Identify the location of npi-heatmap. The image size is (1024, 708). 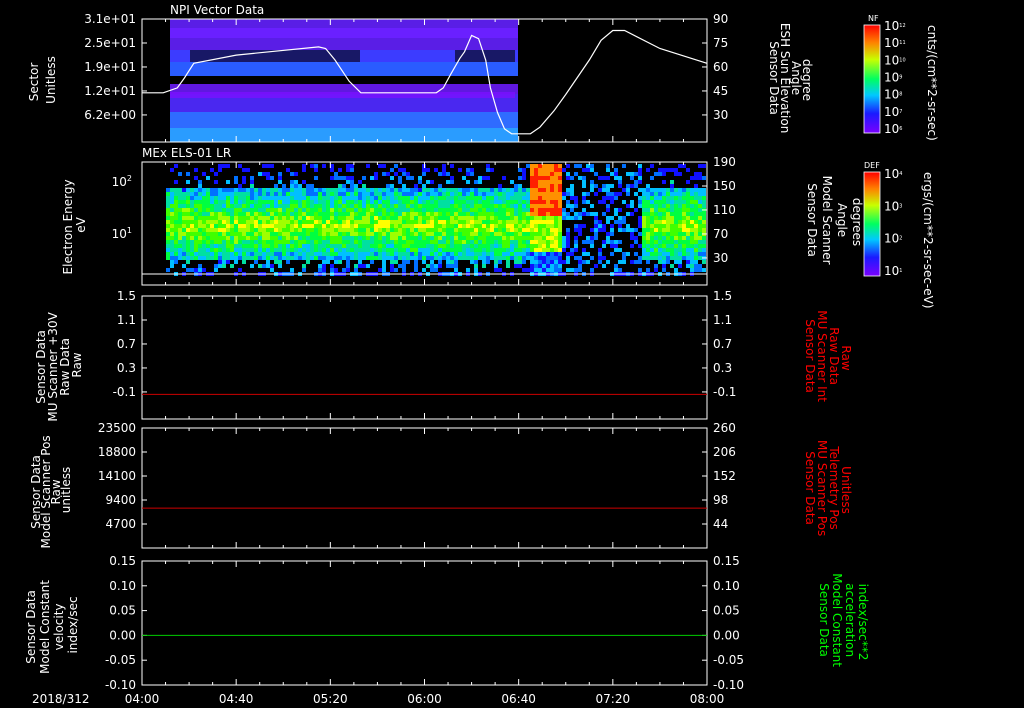
(344, 80).